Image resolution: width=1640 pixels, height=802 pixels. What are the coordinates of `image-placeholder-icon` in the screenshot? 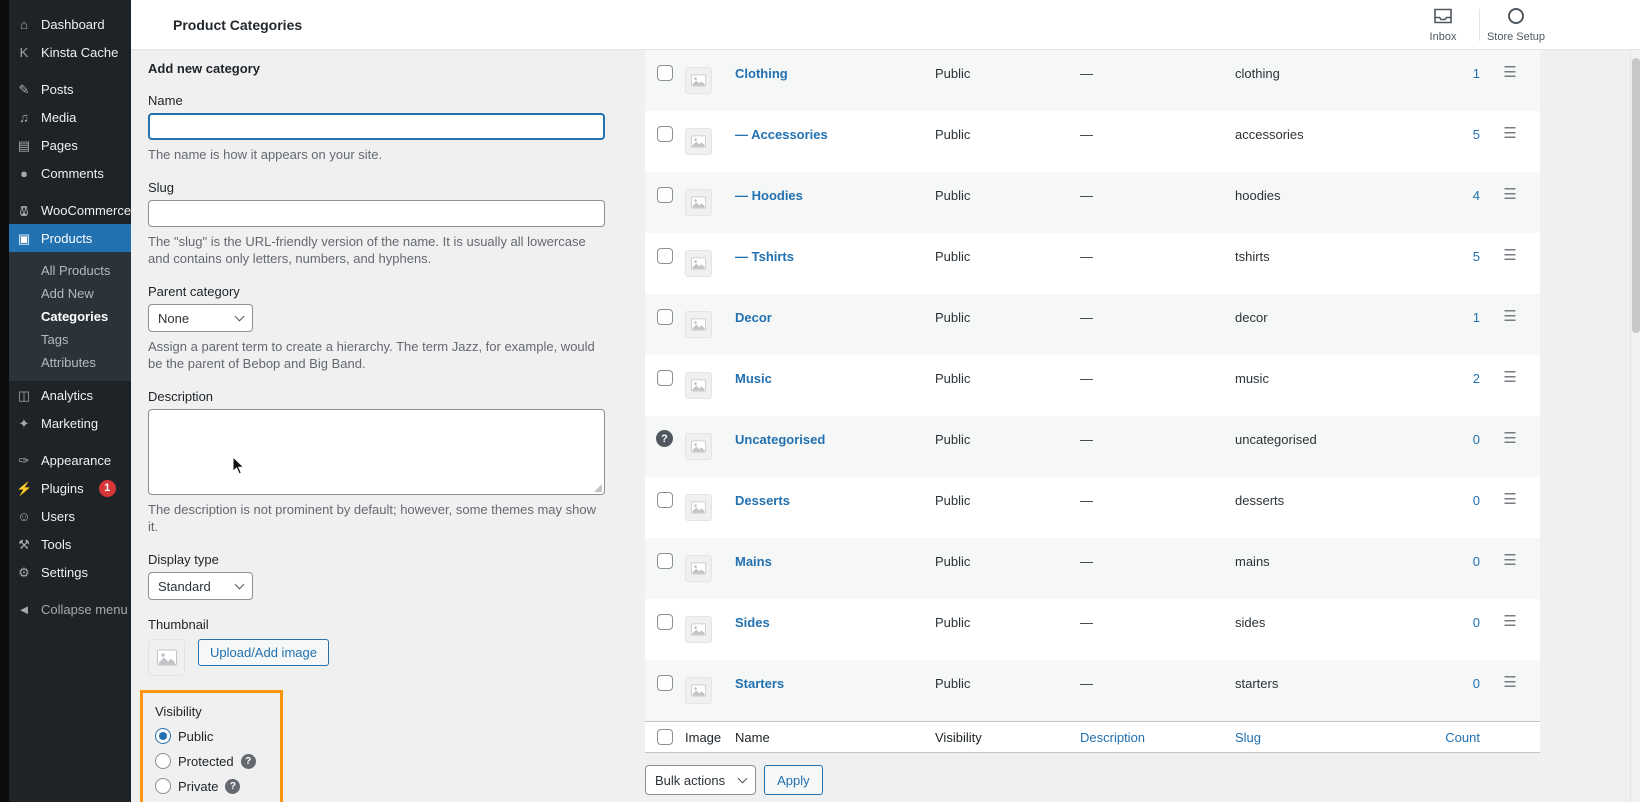 It's located at (698, 568).